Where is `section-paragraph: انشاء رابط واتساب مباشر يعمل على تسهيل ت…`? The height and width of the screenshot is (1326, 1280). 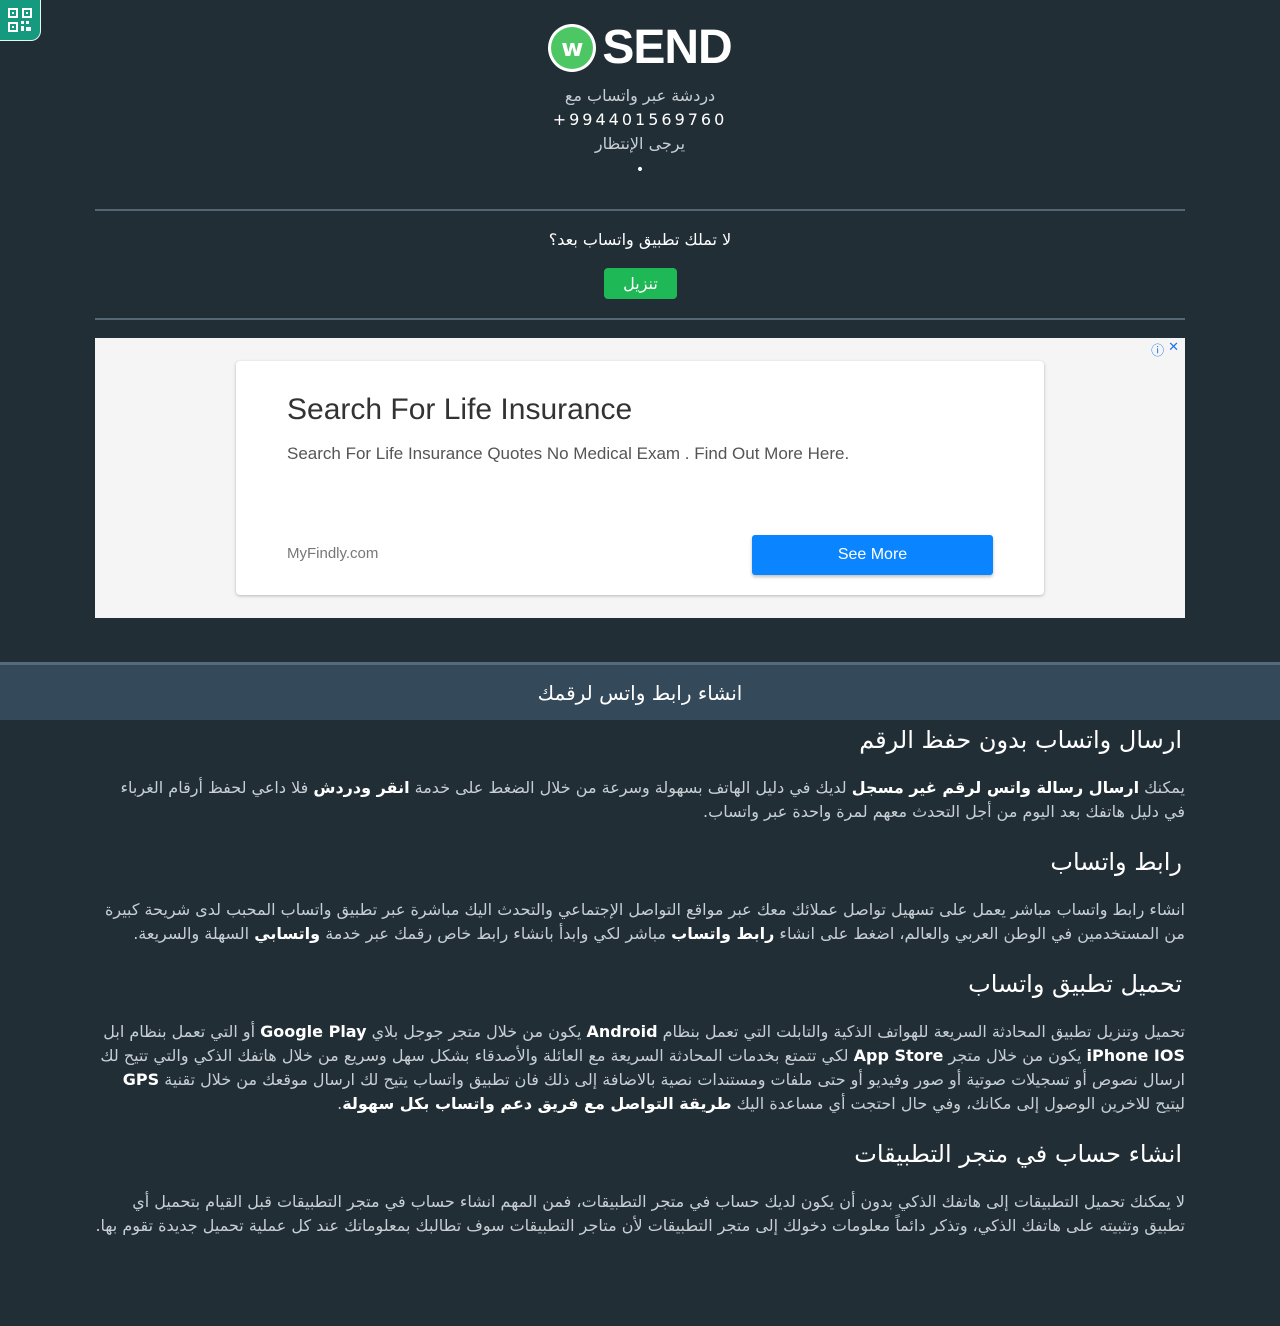 section-paragraph: انشاء رابط واتساب مباشر يعمل على تسهيل ت… is located at coordinates (644, 921).